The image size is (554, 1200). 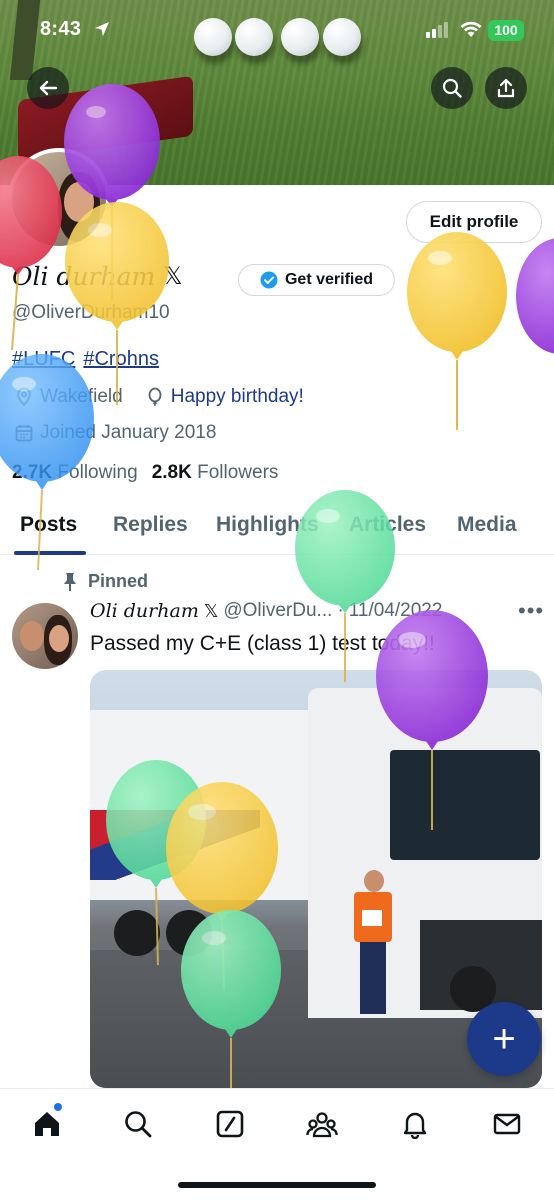 What do you see at coordinates (32, 472) in the screenshot?
I see `following-count: 2.7K` at bounding box center [32, 472].